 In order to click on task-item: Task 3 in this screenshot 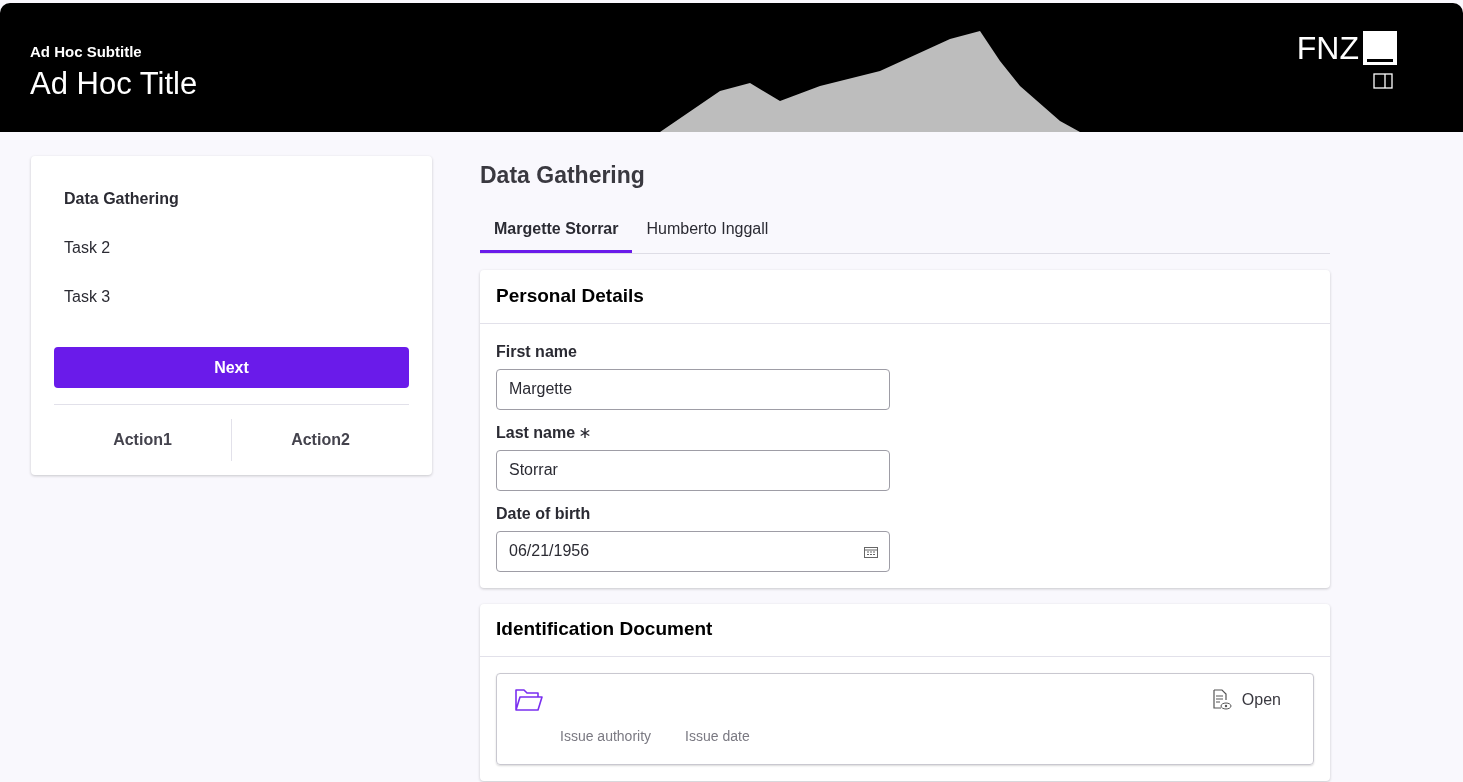, I will do `click(231, 296)`.